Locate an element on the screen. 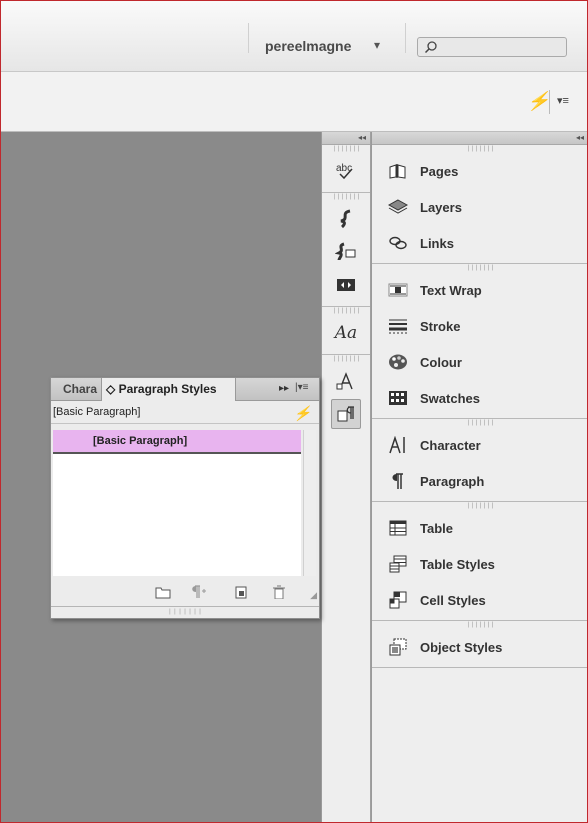 This screenshot has width=588, height=823. panel-item-colour: Colour is located at coordinates (479, 362).